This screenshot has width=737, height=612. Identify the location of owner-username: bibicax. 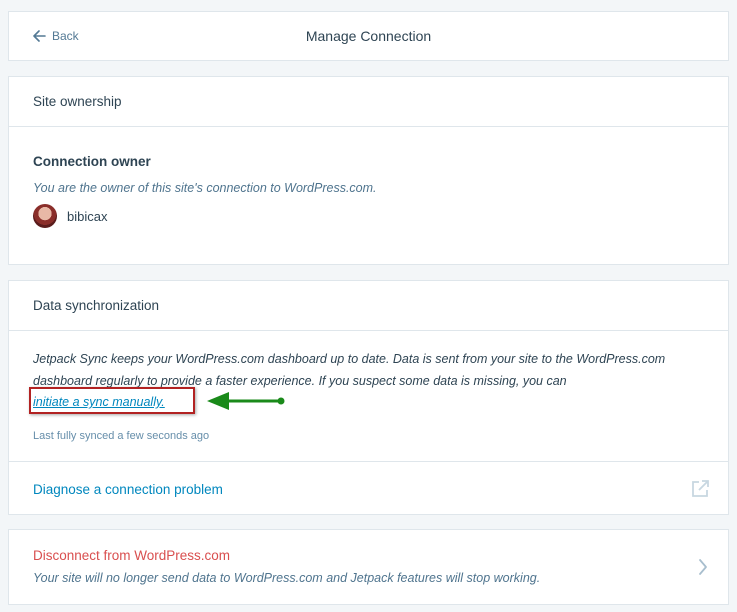
(87, 216).